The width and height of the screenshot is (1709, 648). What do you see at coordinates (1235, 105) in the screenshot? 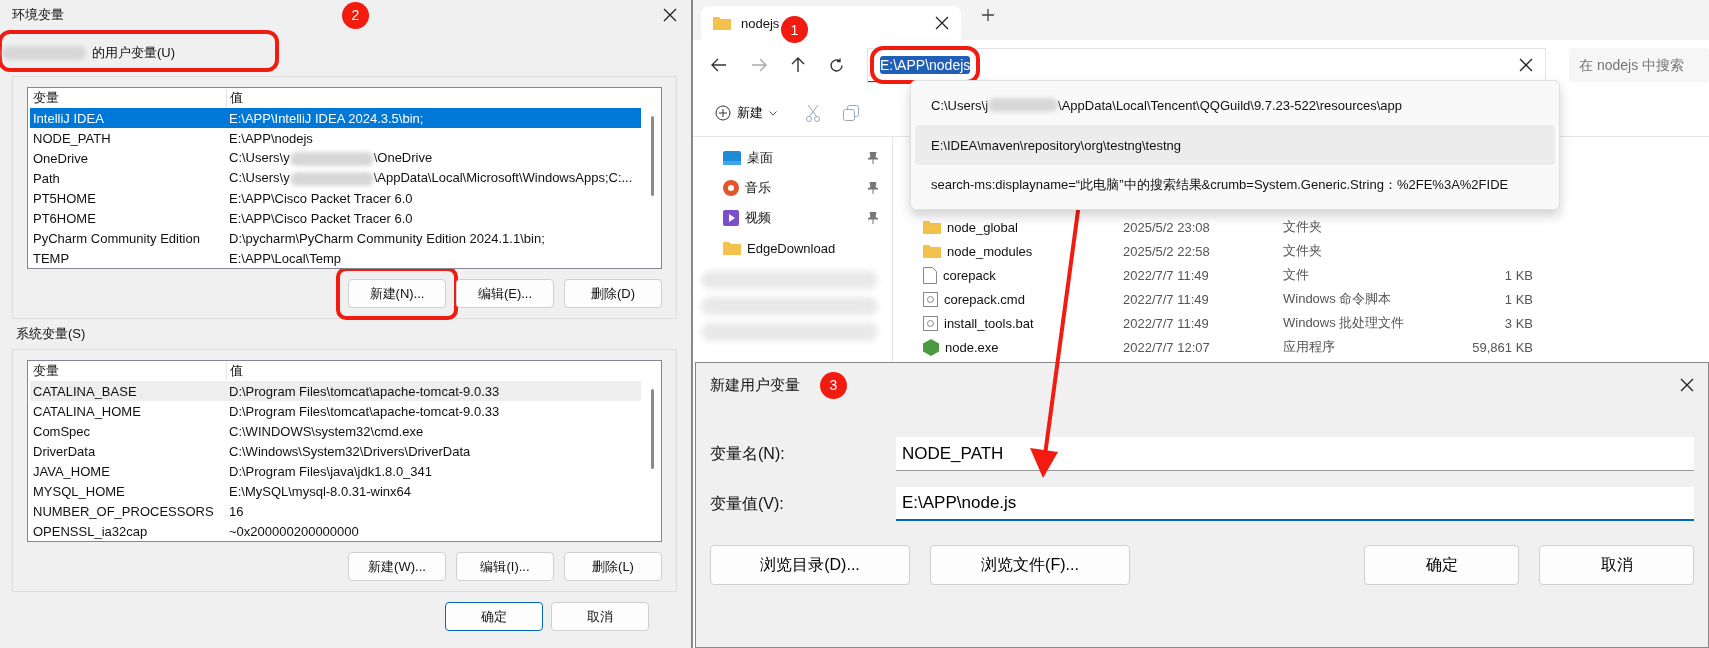
I see `suggestion-item: C:\Users\j \AppData\Local\Tencent\QQGuild\9.7.23-522\resources\app` at bounding box center [1235, 105].